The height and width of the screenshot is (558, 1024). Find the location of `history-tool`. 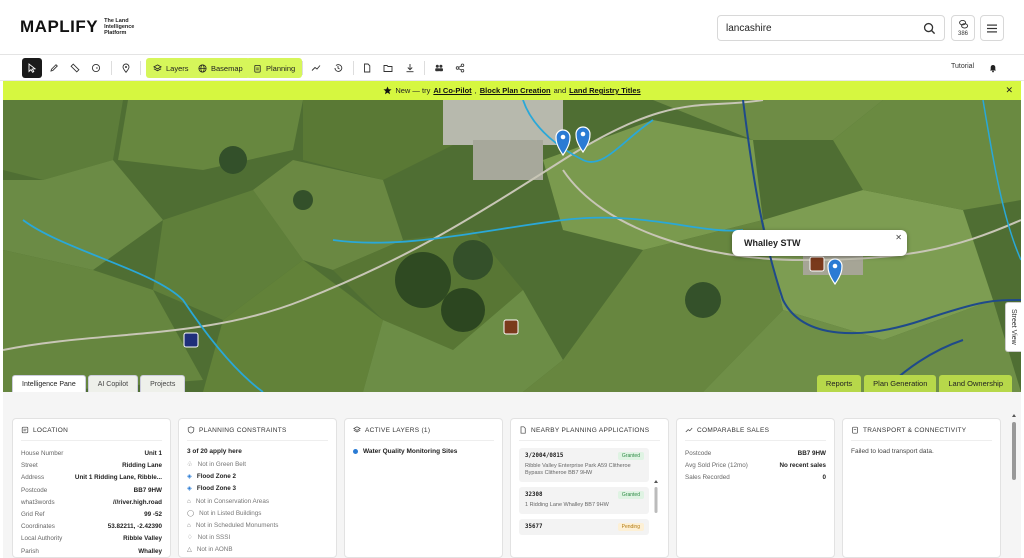

history-tool is located at coordinates (338, 68).